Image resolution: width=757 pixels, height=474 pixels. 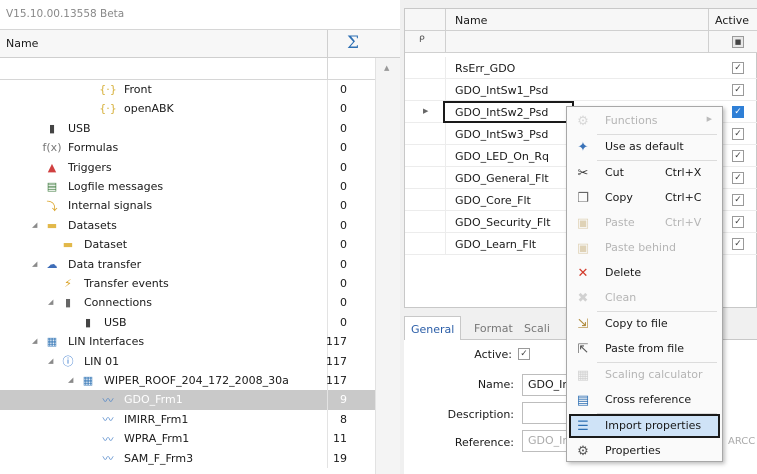 What do you see at coordinates (644, 349) in the screenshot?
I see `menu-item-paste-from-file: ⇱ Paste from file` at bounding box center [644, 349].